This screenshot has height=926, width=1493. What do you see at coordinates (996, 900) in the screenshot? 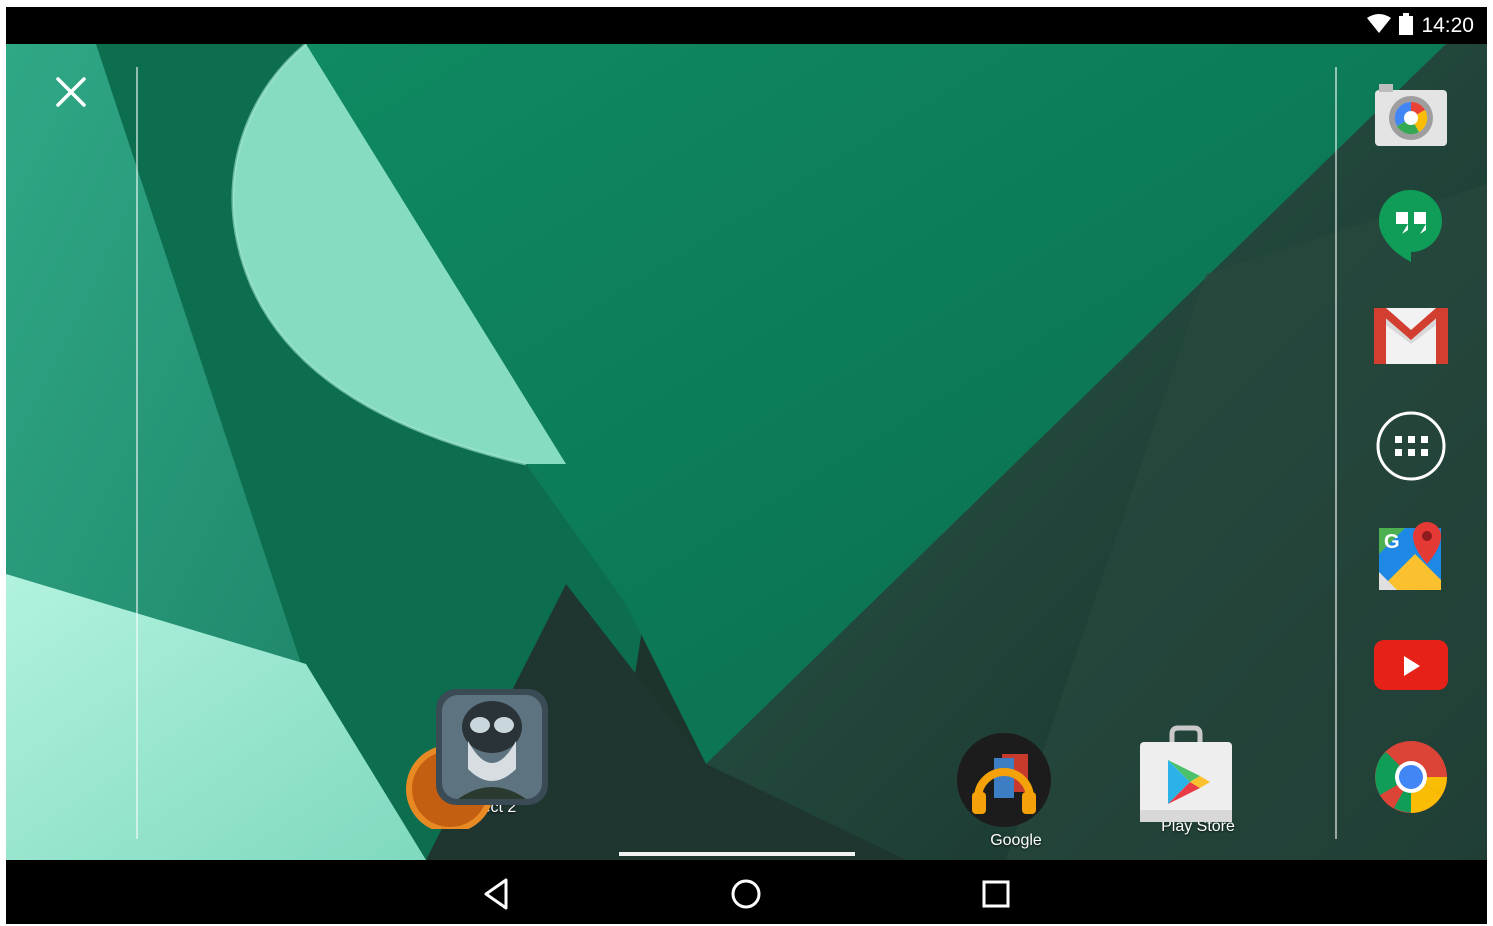
I see `recents-icon` at bounding box center [996, 900].